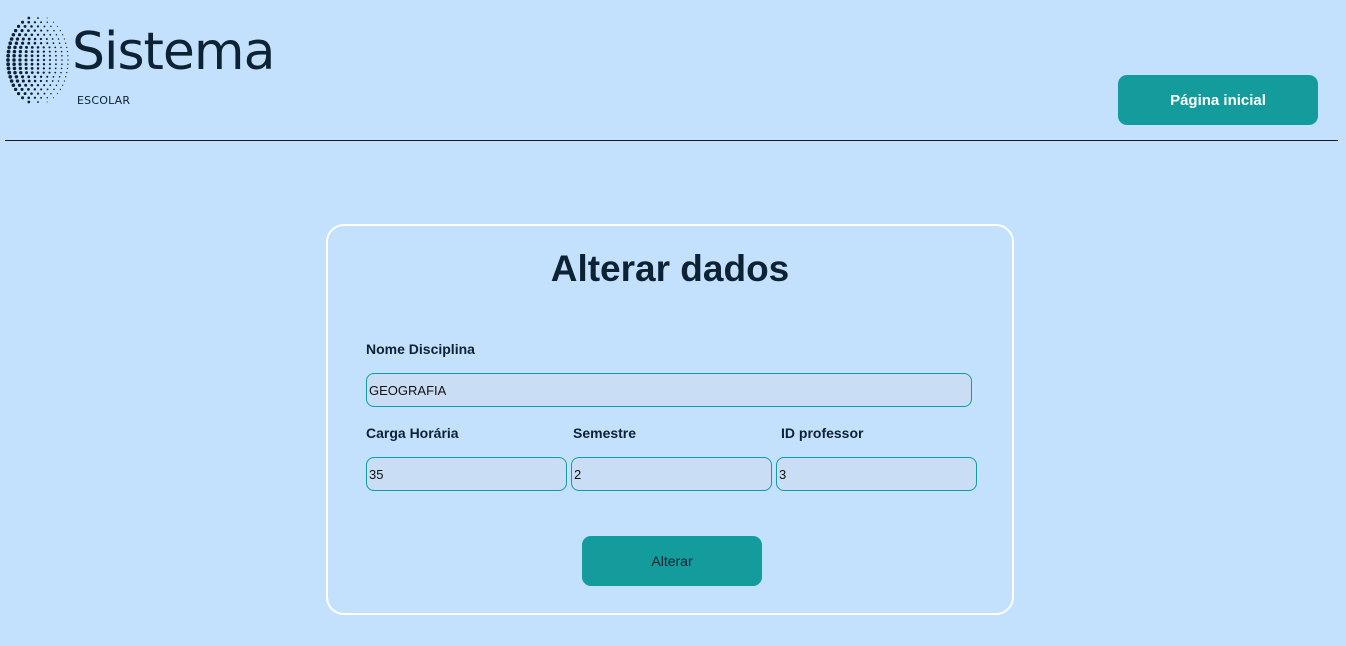 The height and width of the screenshot is (646, 1346). I want to click on logo: Sistema ESCOLAR, so click(140, 62).